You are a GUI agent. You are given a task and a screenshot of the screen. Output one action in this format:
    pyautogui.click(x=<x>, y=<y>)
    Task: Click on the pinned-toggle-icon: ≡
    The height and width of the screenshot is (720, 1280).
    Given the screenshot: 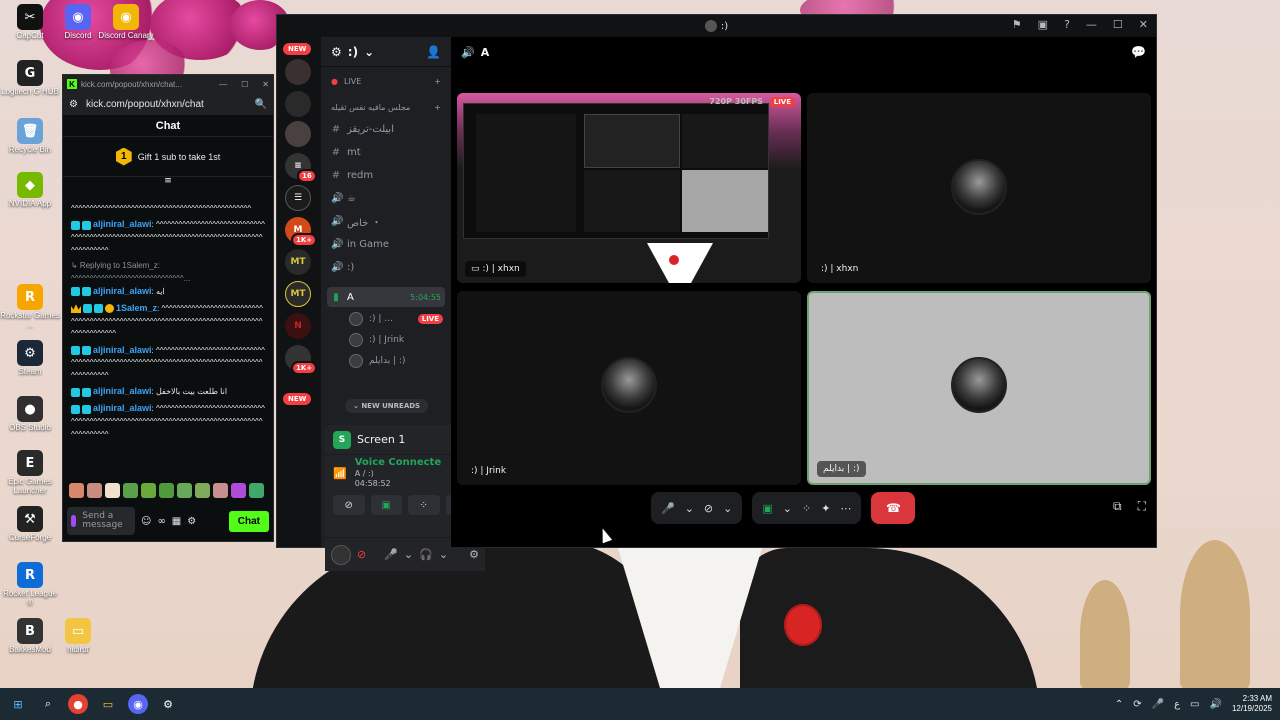 What is the action you would take?
    pyautogui.click(x=168, y=182)
    